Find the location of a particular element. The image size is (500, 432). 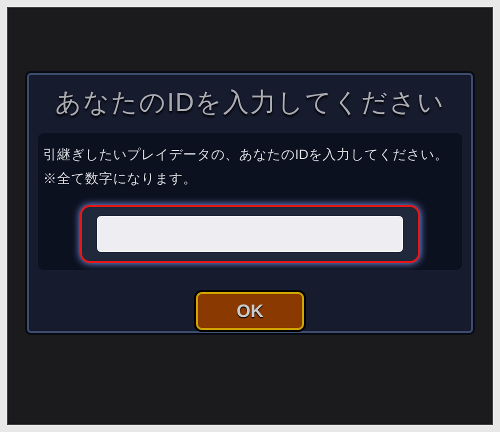

message-text: ※全て数字になります。 is located at coordinates (120, 179).